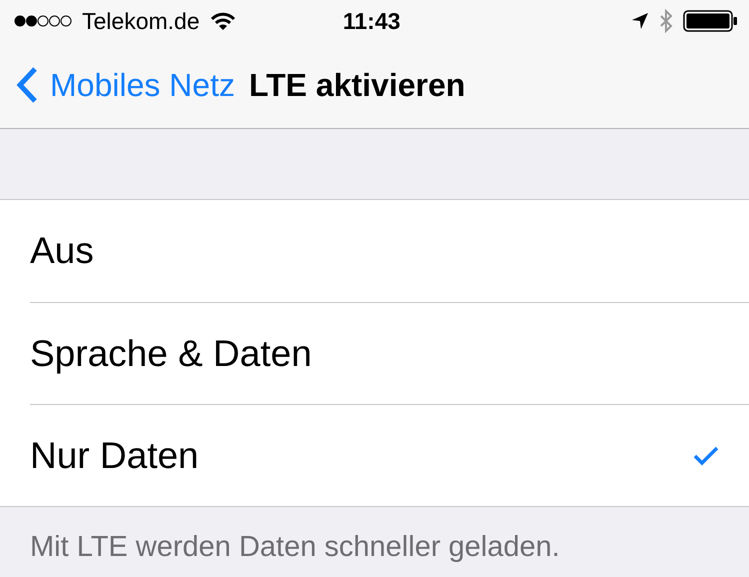  I want to click on carrier-name: Telekom.de, so click(141, 21).